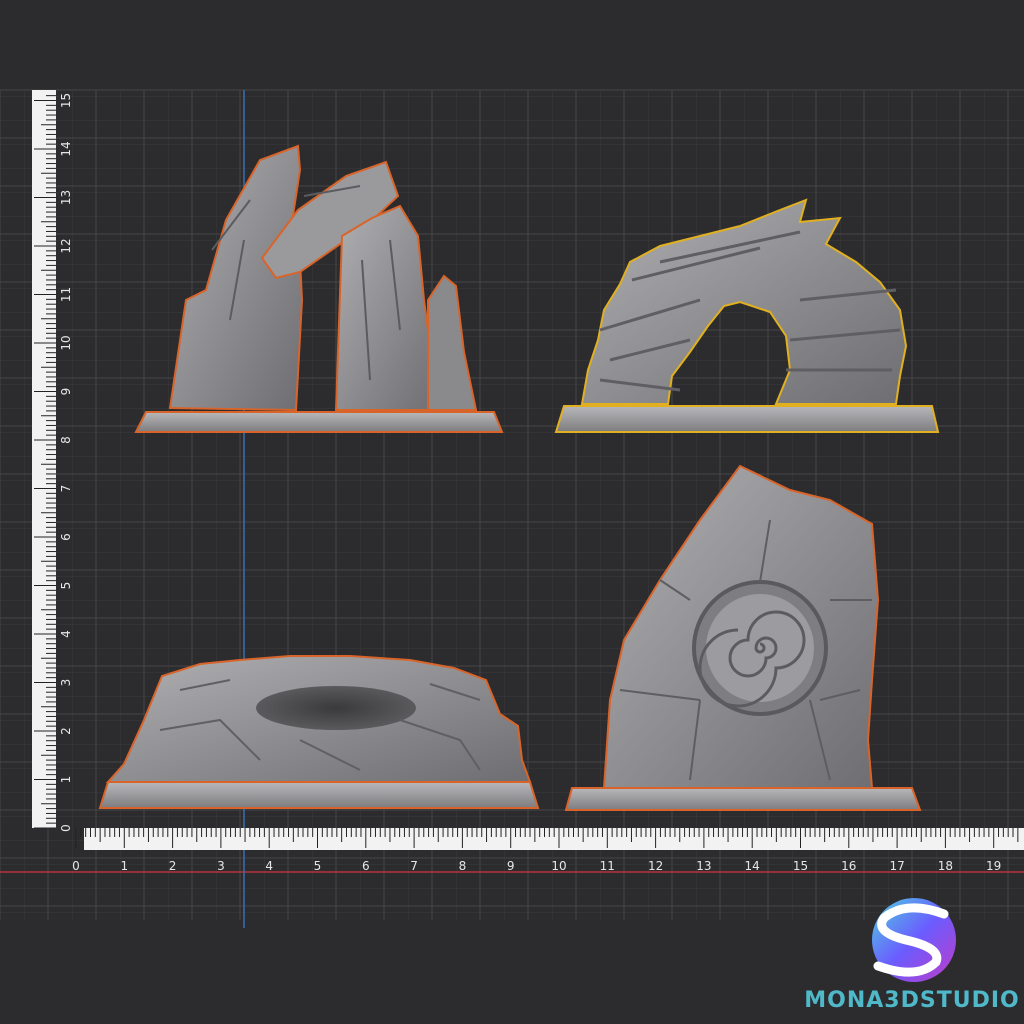 The image size is (1024, 1024). Describe the element at coordinates (760, 648) in the screenshot. I see `spiral-inner` at that location.